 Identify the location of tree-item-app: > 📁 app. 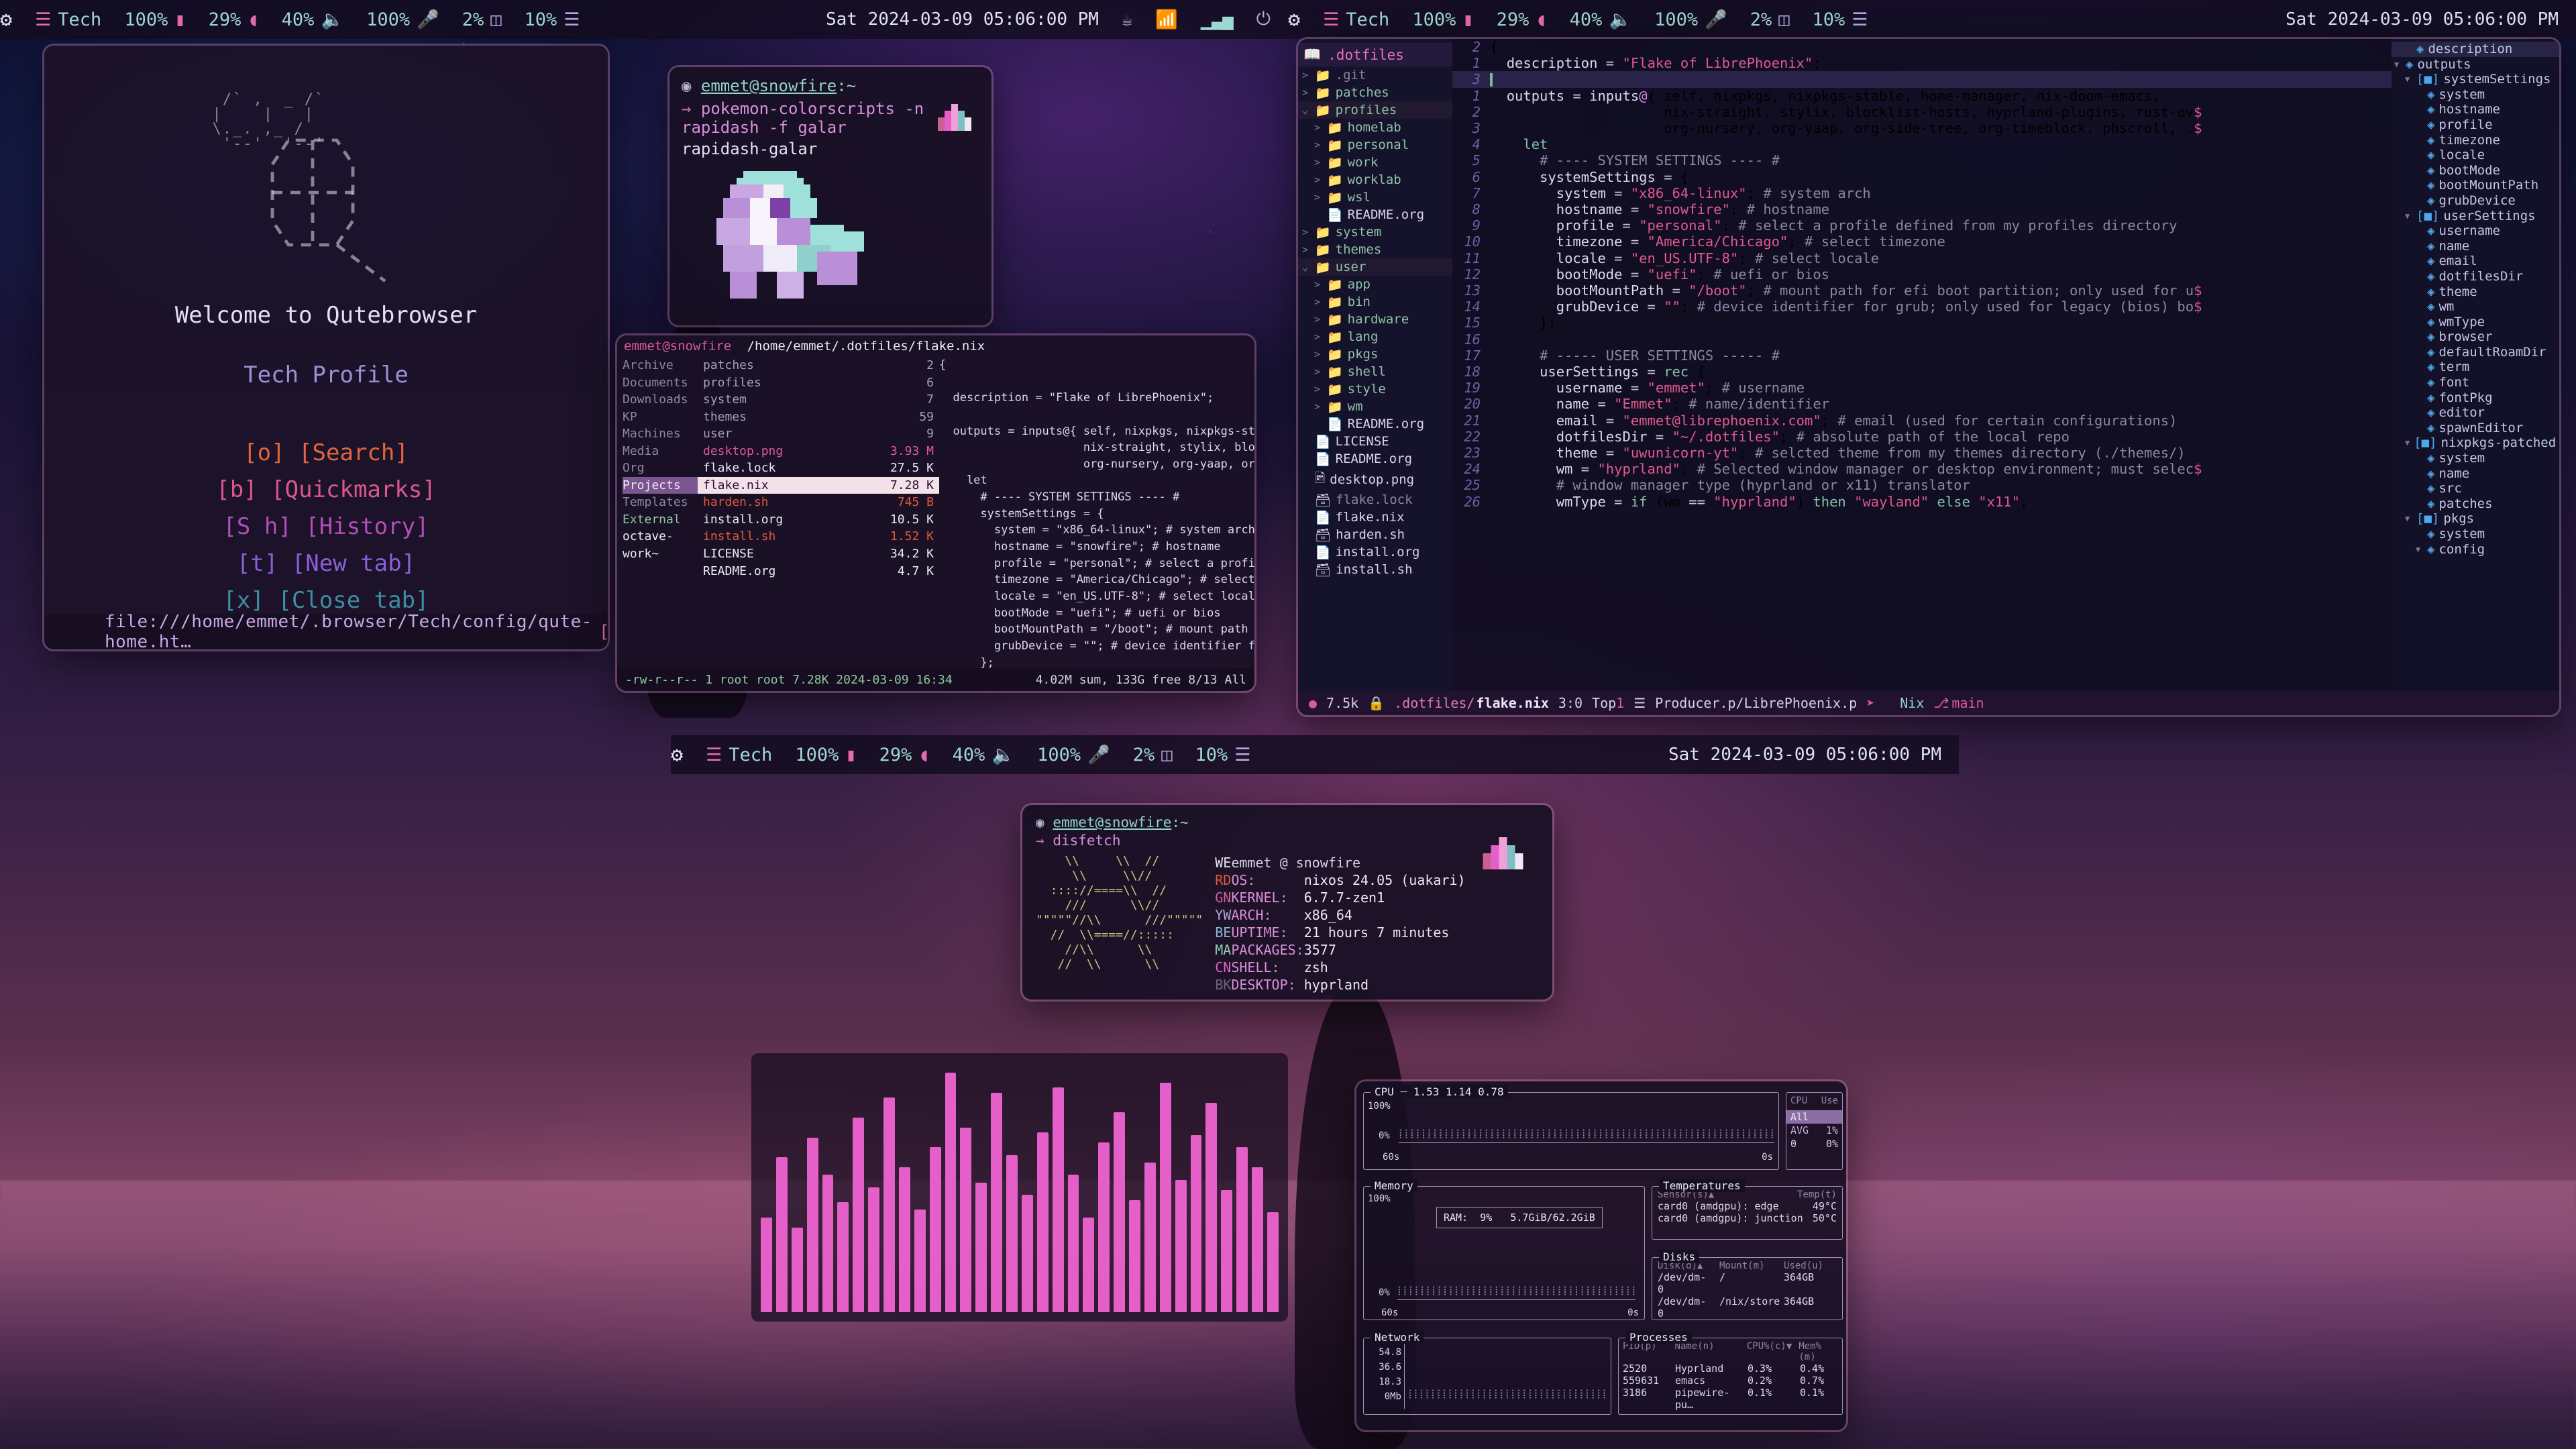
(1375, 284).